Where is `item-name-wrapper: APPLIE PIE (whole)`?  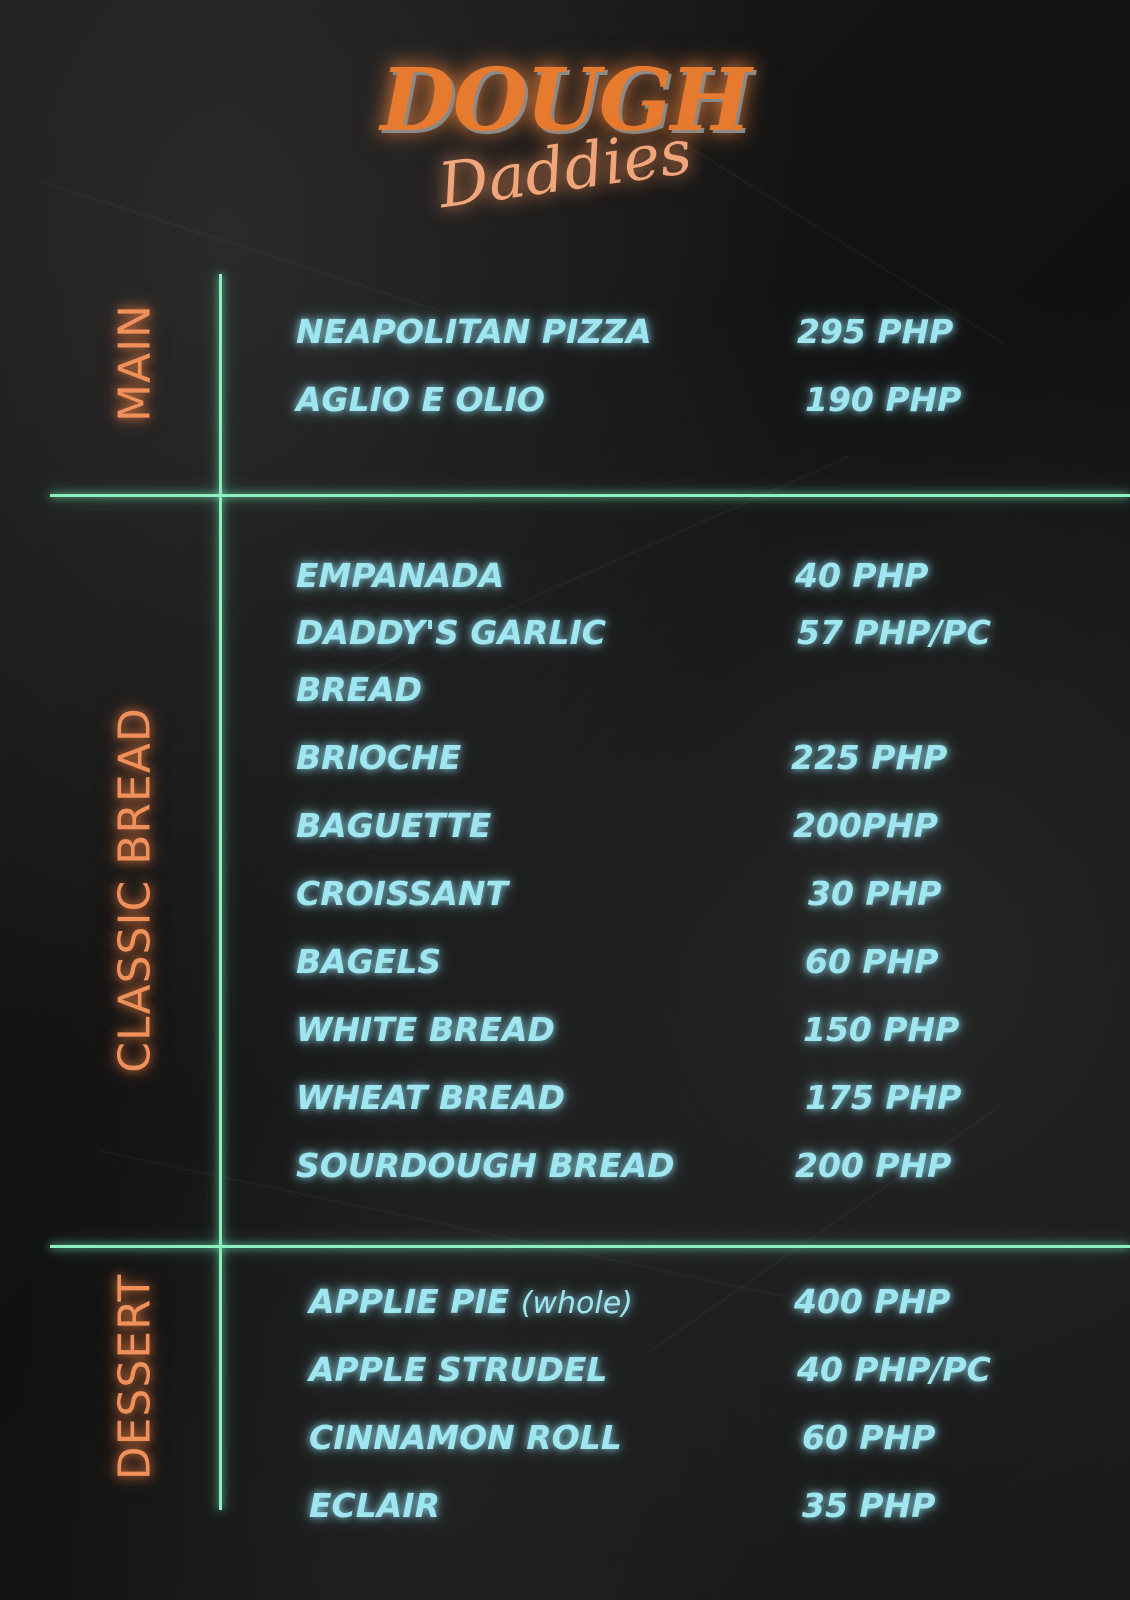
item-name-wrapper: APPLIE PIE (whole) is located at coordinates (471, 1303).